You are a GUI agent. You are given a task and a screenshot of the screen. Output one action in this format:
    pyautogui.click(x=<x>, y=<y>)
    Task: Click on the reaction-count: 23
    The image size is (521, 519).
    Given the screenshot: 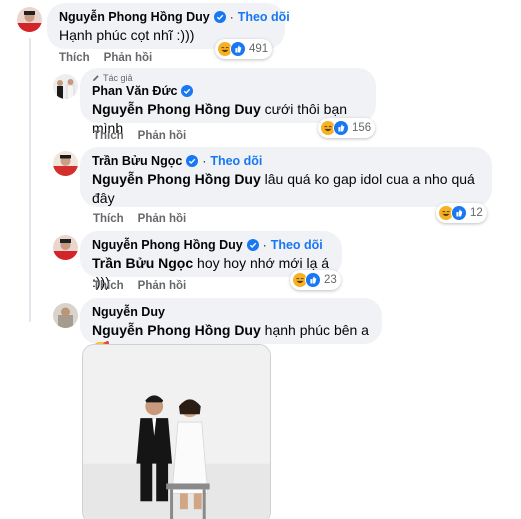 What is the action you would take?
    pyautogui.click(x=330, y=280)
    